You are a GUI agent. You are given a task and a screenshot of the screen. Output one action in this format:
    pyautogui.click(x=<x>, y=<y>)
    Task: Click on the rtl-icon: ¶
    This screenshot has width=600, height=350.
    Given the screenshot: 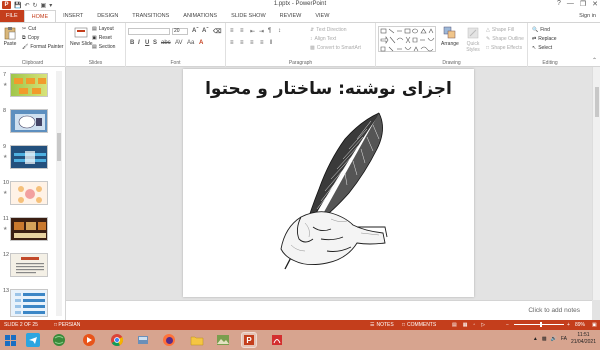 What is the action you would take?
    pyautogui.click(x=269, y=31)
    